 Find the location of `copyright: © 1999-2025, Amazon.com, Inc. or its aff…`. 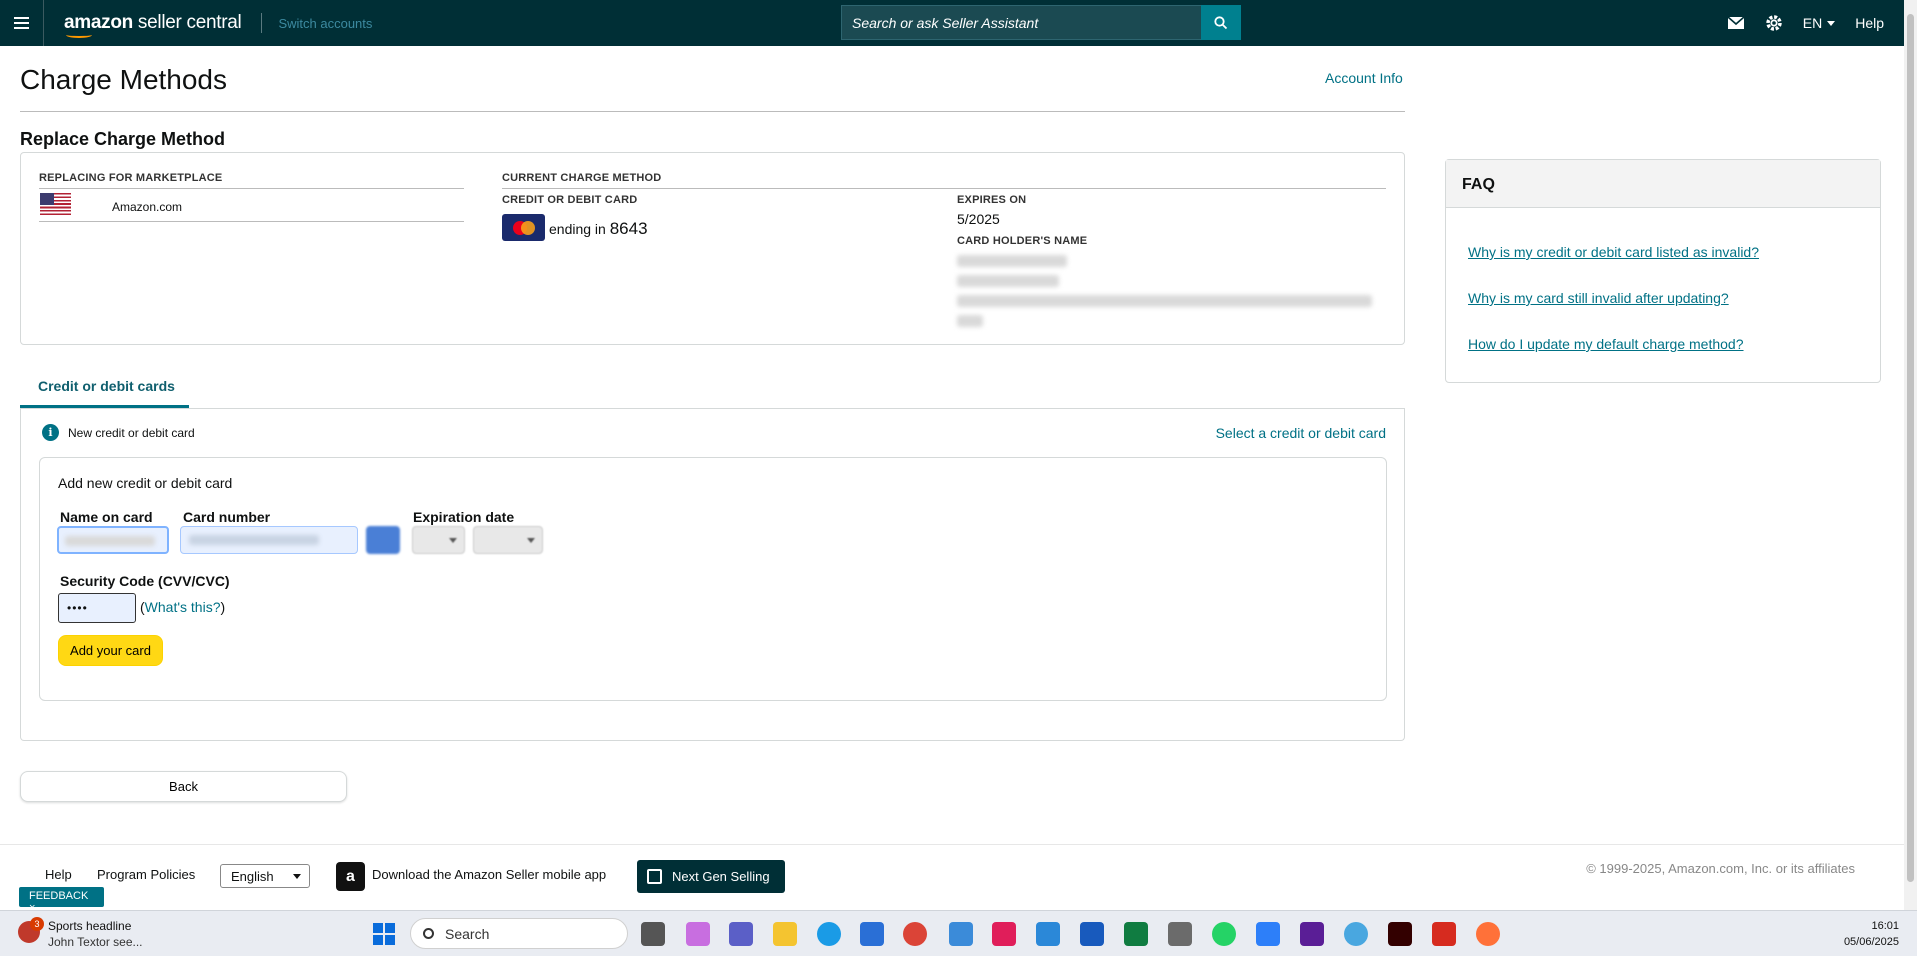

copyright: © 1999-2025, Amazon.com, Inc. or its aff… is located at coordinates (1720, 868).